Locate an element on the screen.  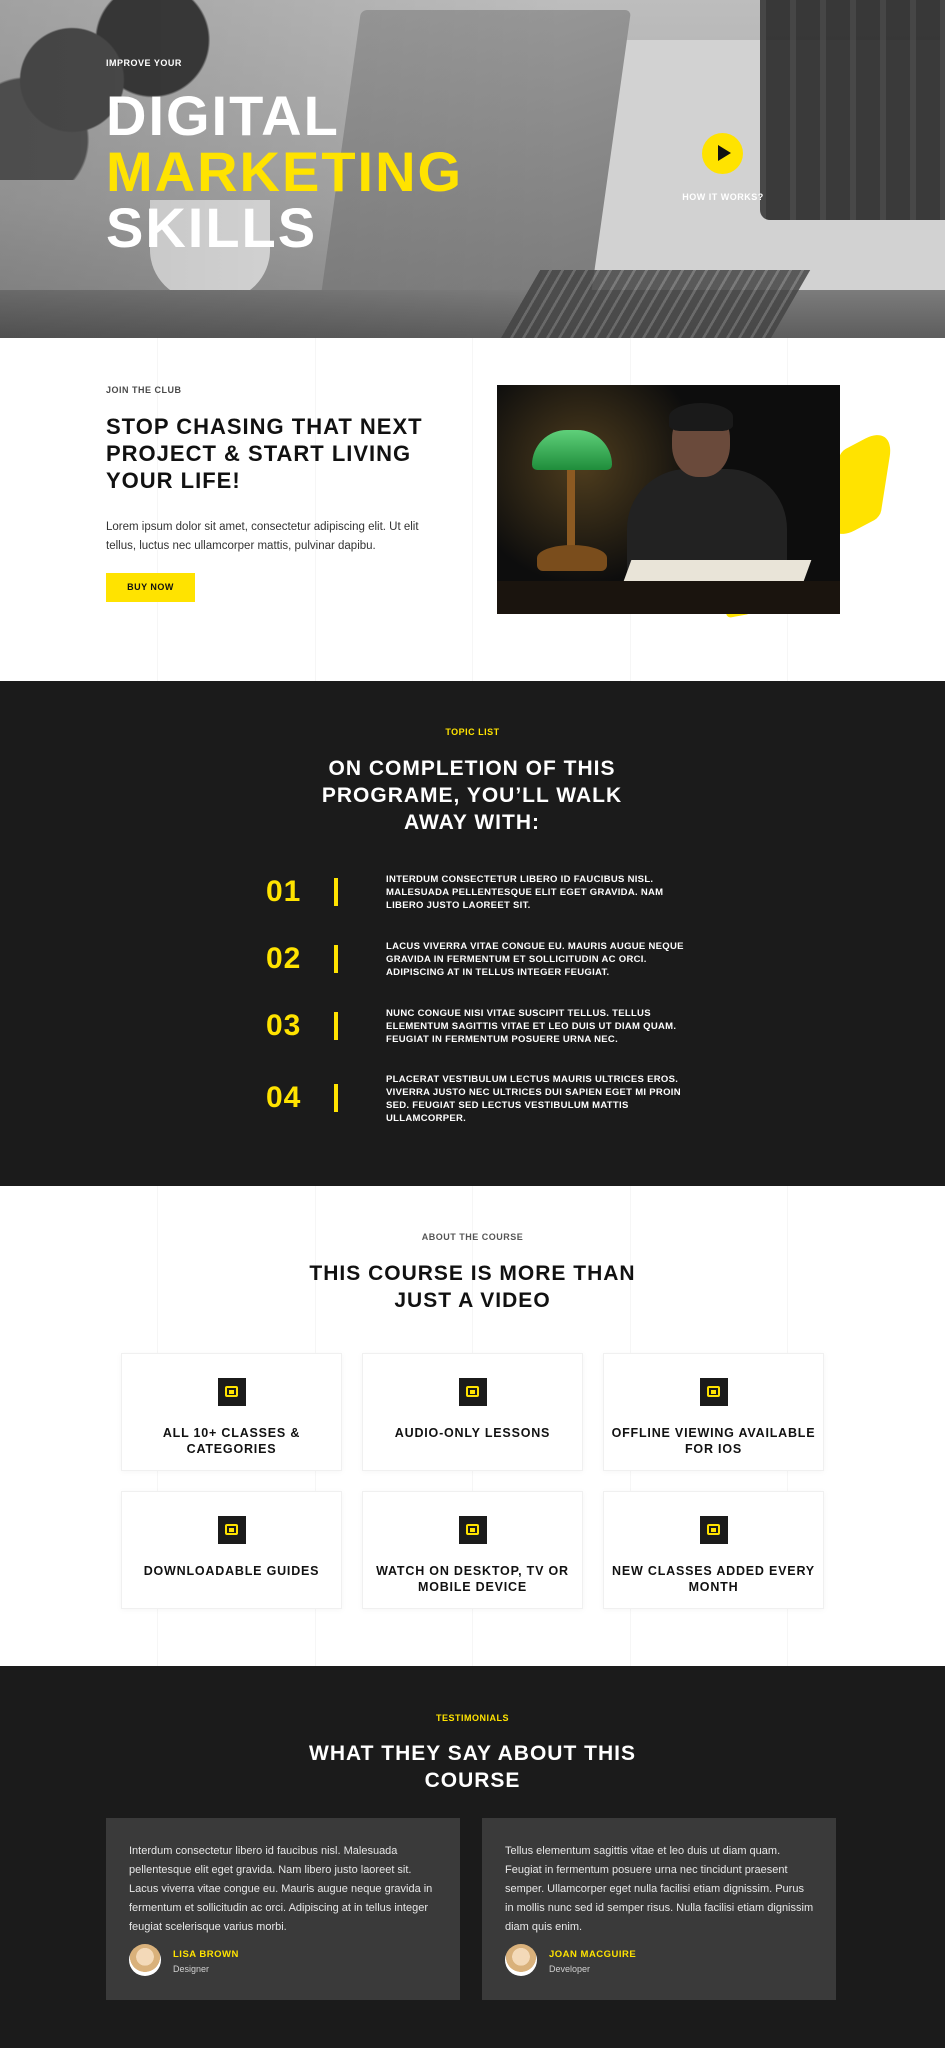
topic-number-2: 02 is located at coordinates (284, 958).